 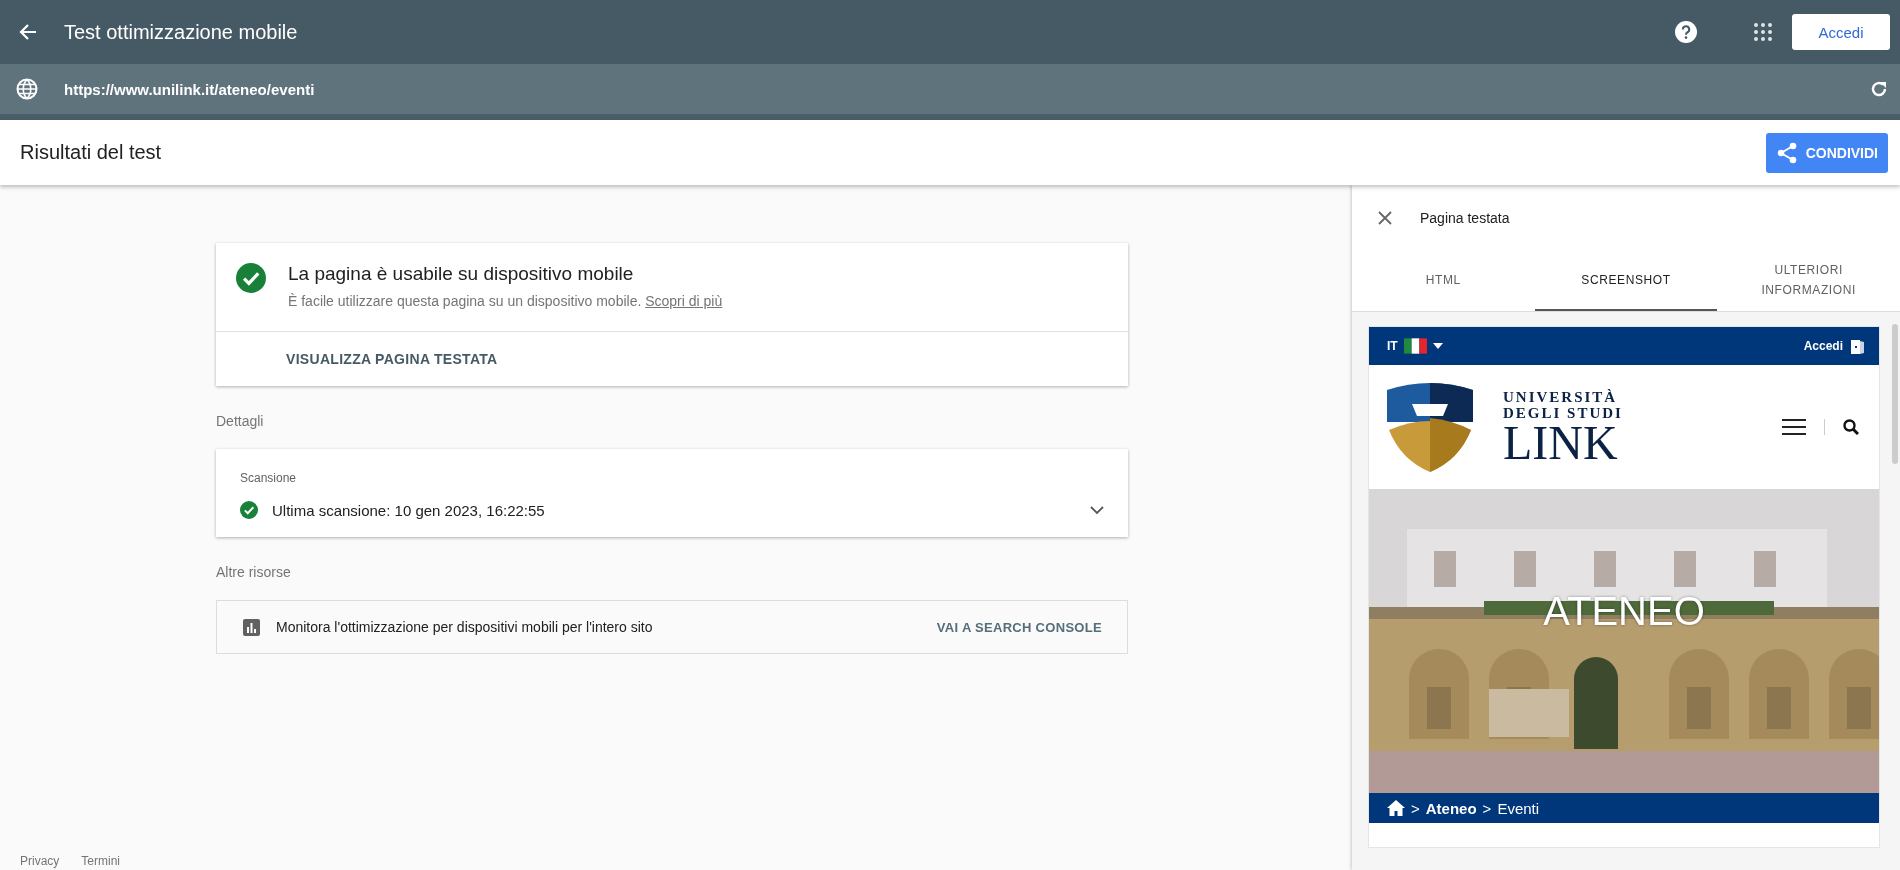 What do you see at coordinates (684, 301) in the screenshot?
I see `learn-more-link: Scopri di più` at bounding box center [684, 301].